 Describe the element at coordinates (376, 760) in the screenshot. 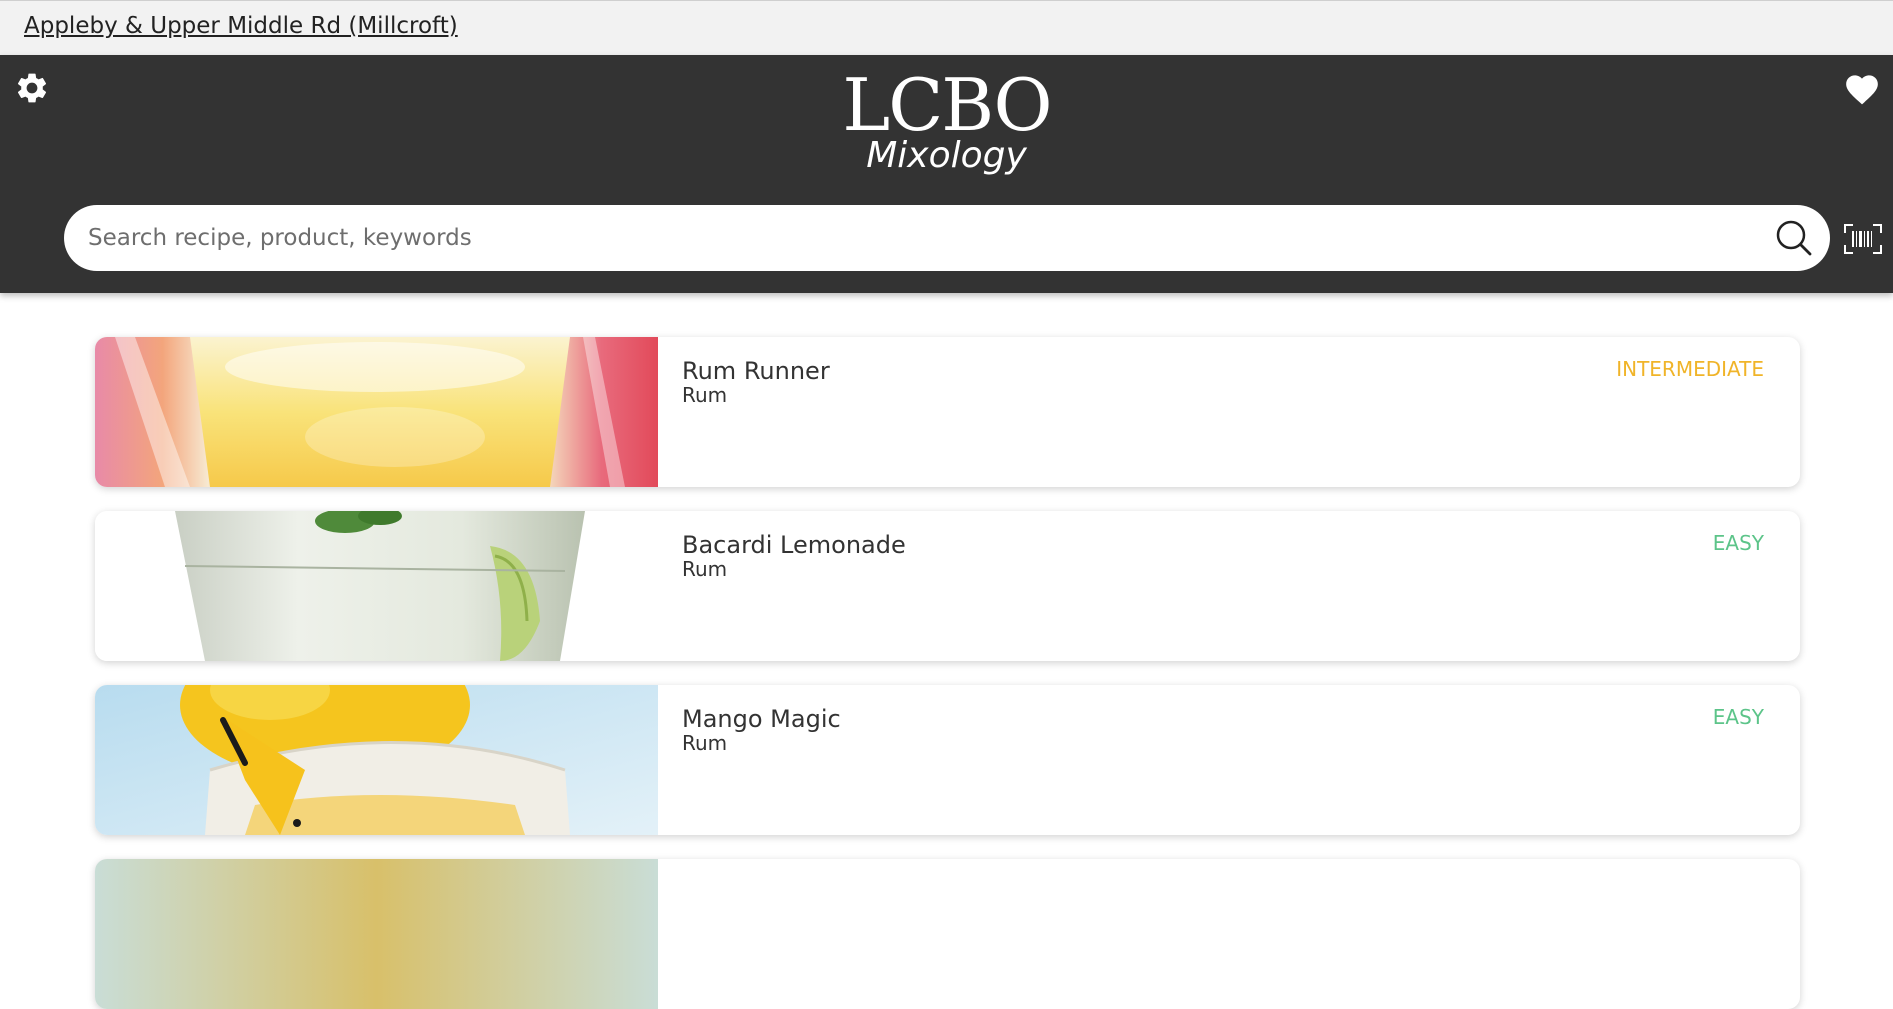

I see `mango-magic-image` at that location.